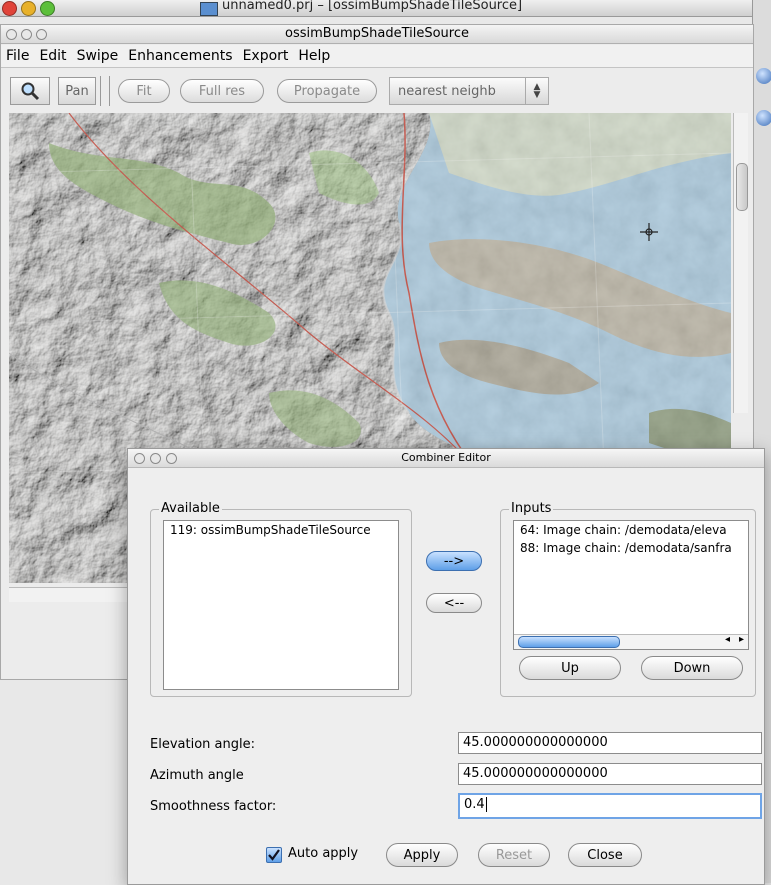 This screenshot has height=885, width=771. I want to click on available-label: Available, so click(190, 508).